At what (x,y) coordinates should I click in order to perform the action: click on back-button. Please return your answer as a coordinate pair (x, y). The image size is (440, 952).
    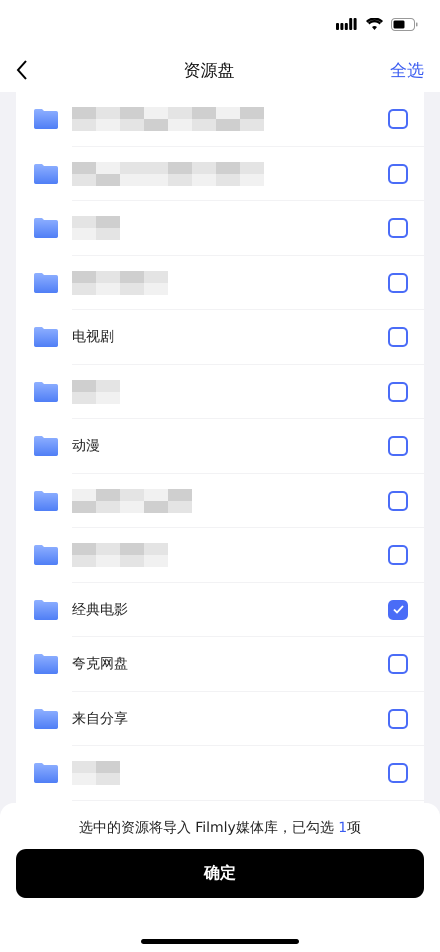
    Looking at the image, I should click on (22, 70).